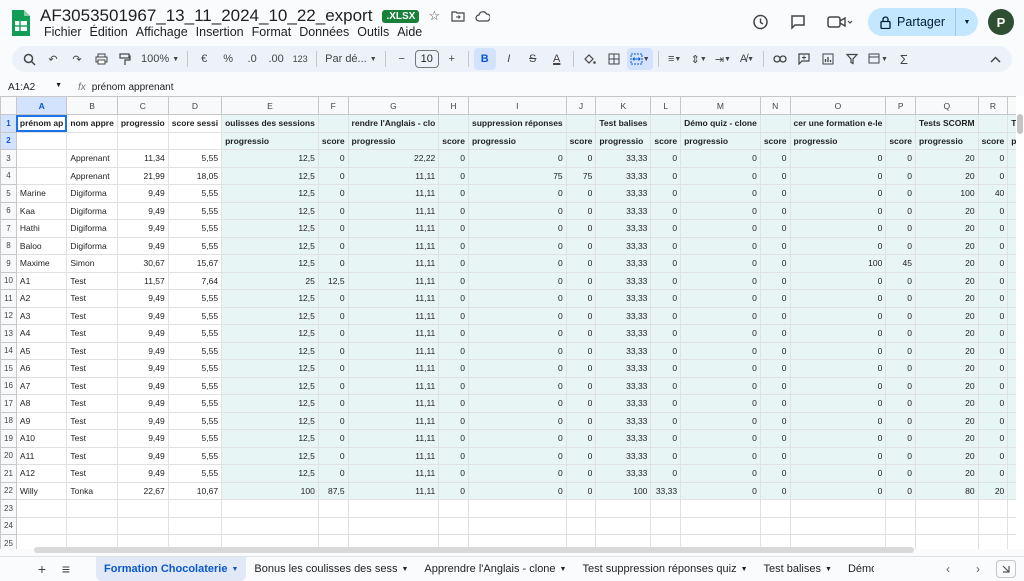  Describe the element at coordinates (901, 140) in the screenshot. I see `cell-p2: score` at that location.